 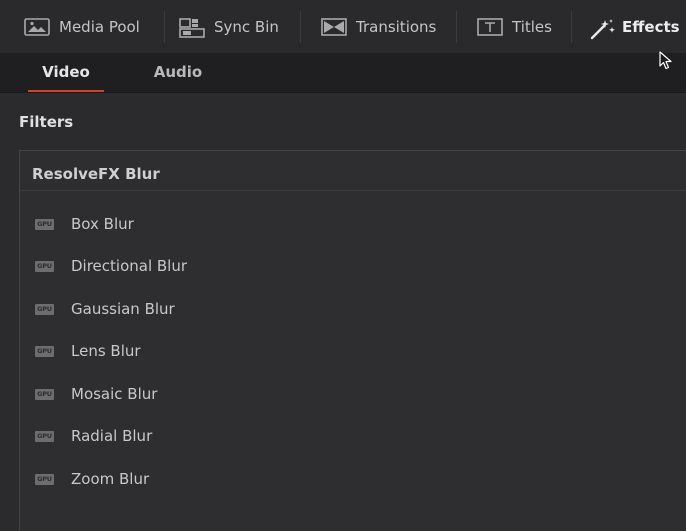 What do you see at coordinates (46, 122) in the screenshot?
I see `filters-heading: Filters` at bounding box center [46, 122].